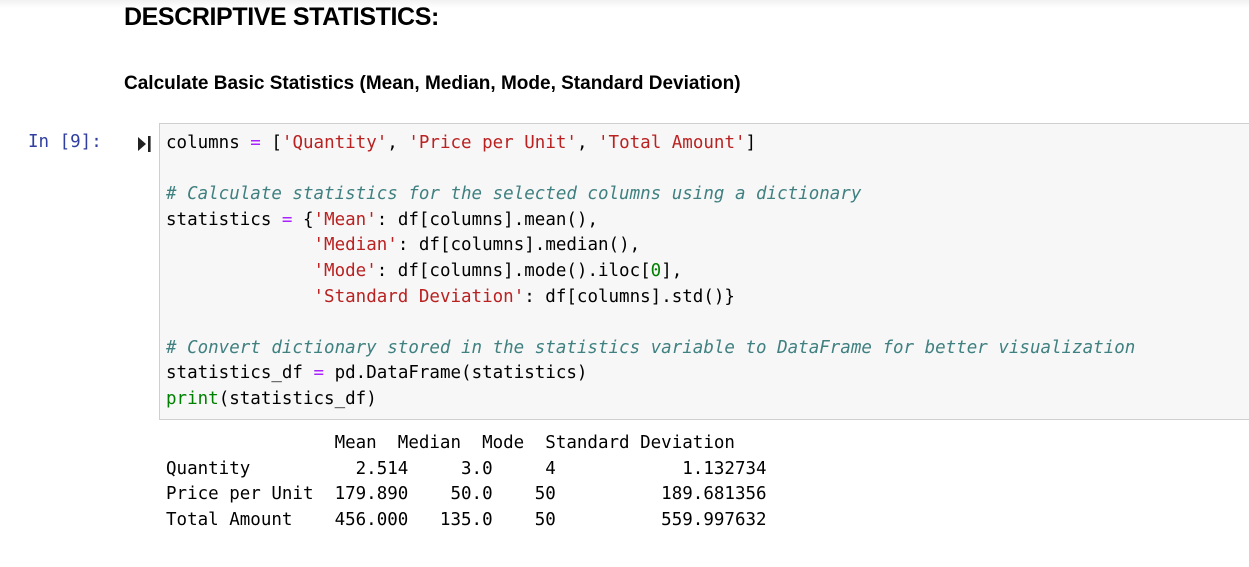  What do you see at coordinates (466, 519) in the screenshot?
I see `output-row: Total Amount 456.000 135.0 50 559.997632` at bounding box center [466, 519].